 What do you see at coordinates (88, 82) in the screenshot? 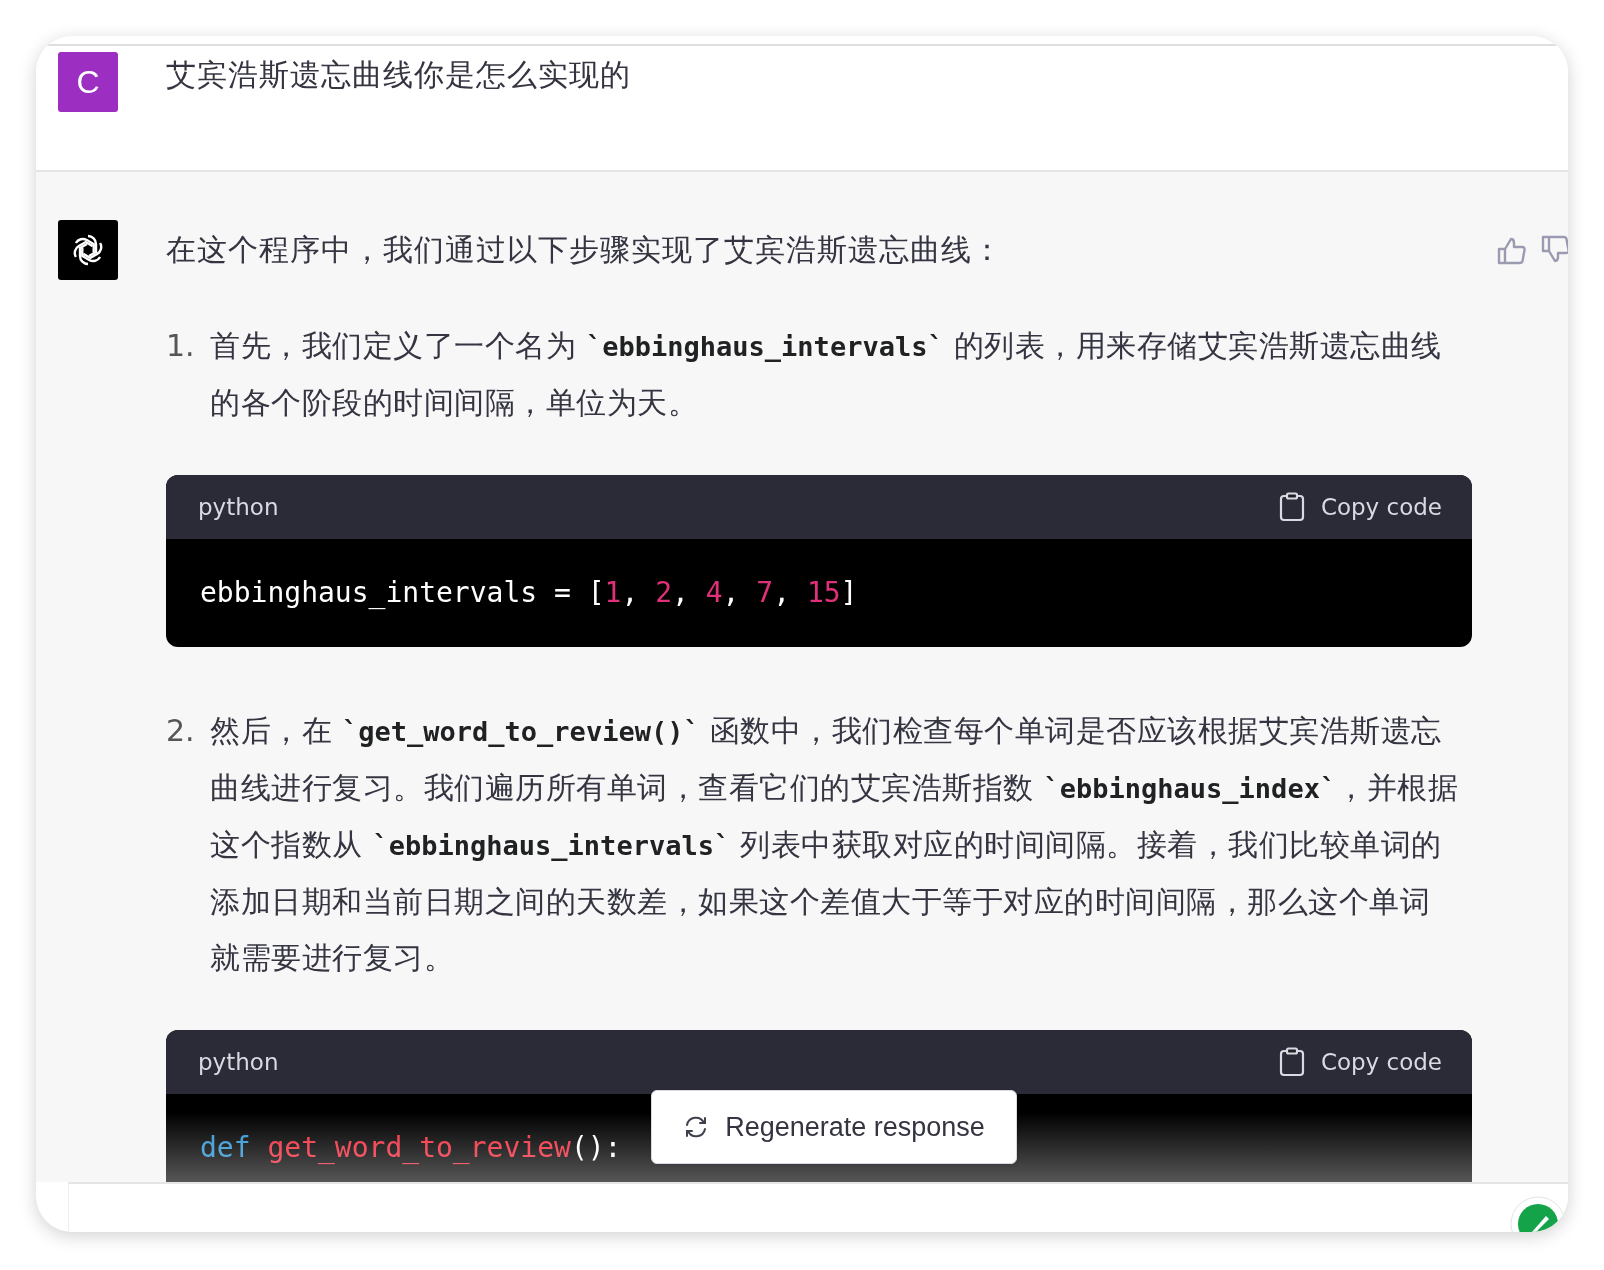
I see `user-avatar: C` at bounding box center [88, 82].